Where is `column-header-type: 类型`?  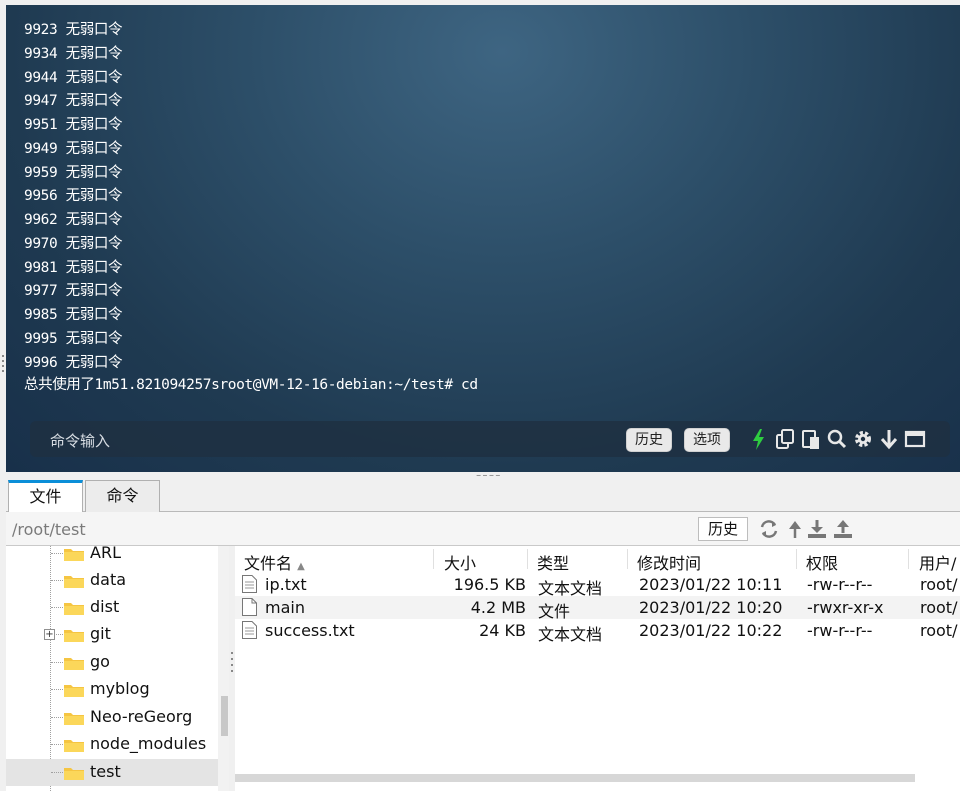
column-header-type: 类型 is located at coordinates (553, 562).